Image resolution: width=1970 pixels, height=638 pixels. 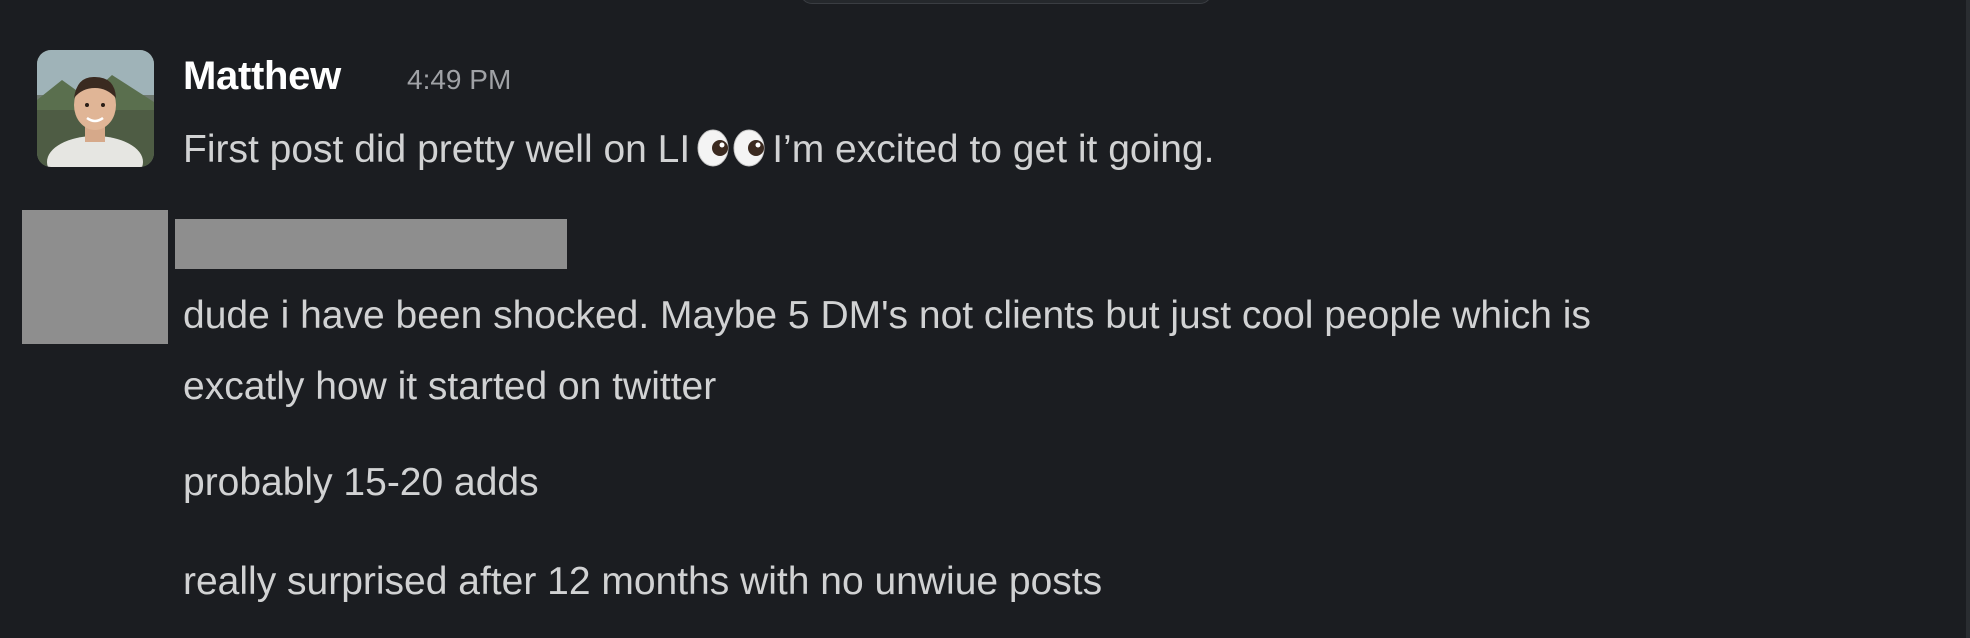 I want to click on message-line: excatly how it started on twitter, so click(x=450, y=386).